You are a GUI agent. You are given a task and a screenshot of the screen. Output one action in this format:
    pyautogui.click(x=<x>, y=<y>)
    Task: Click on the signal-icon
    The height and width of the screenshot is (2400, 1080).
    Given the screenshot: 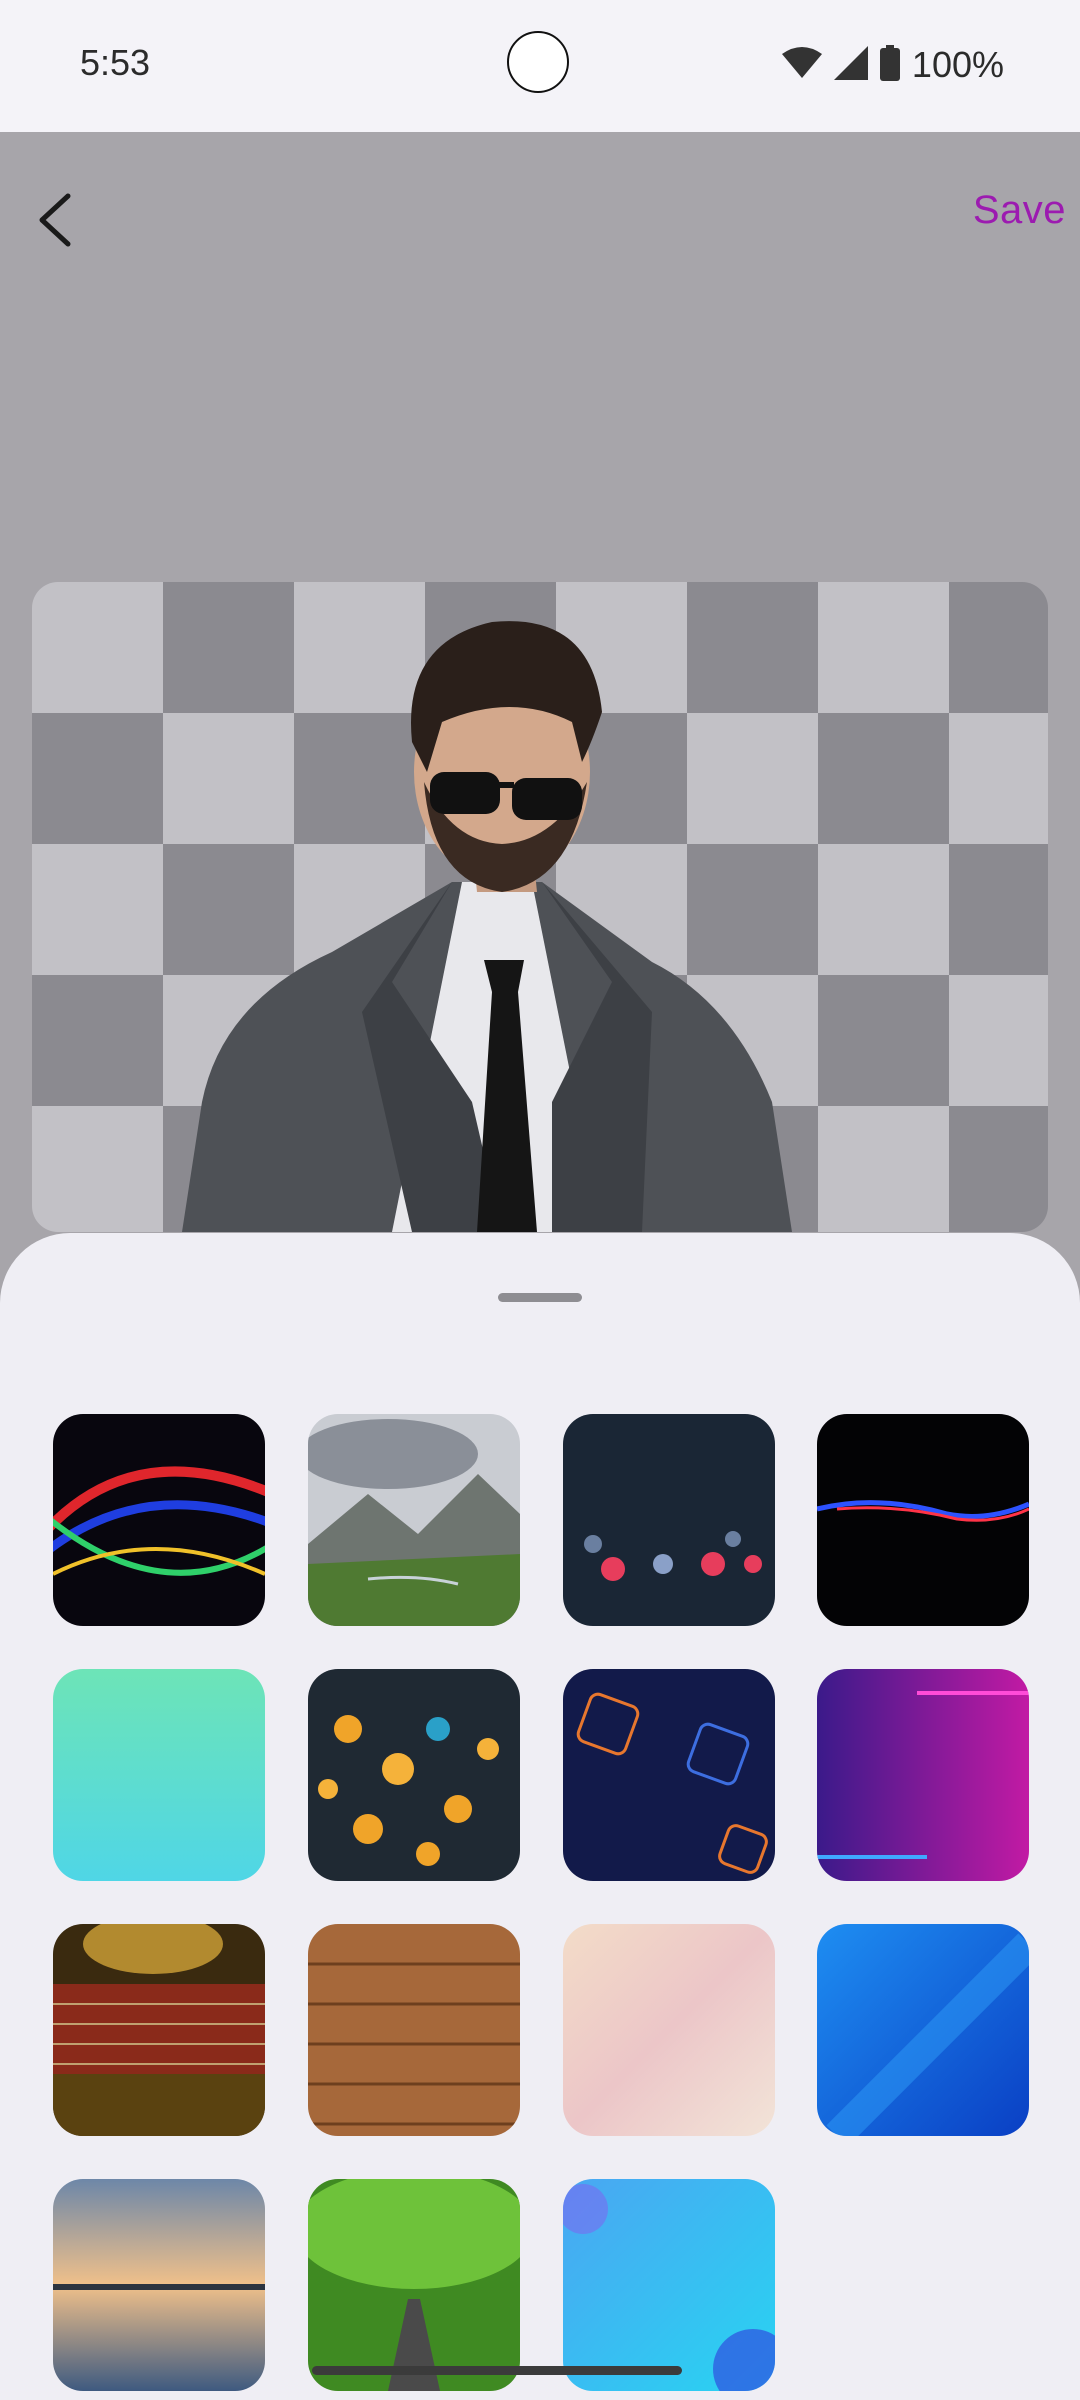 What is the action you would take?
    pyautogui.click(x=850, y=65)
    